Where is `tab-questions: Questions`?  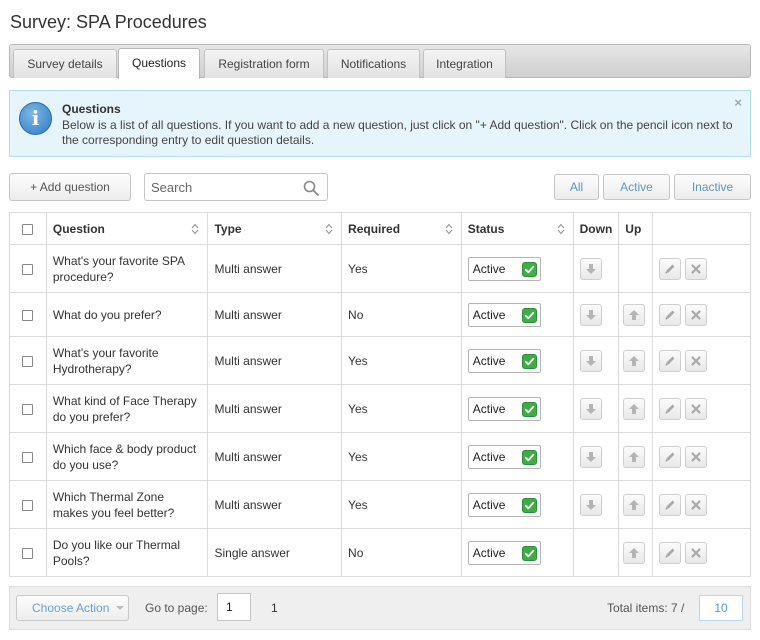
tab-questions: Questions is located at coordinates (159, 63).